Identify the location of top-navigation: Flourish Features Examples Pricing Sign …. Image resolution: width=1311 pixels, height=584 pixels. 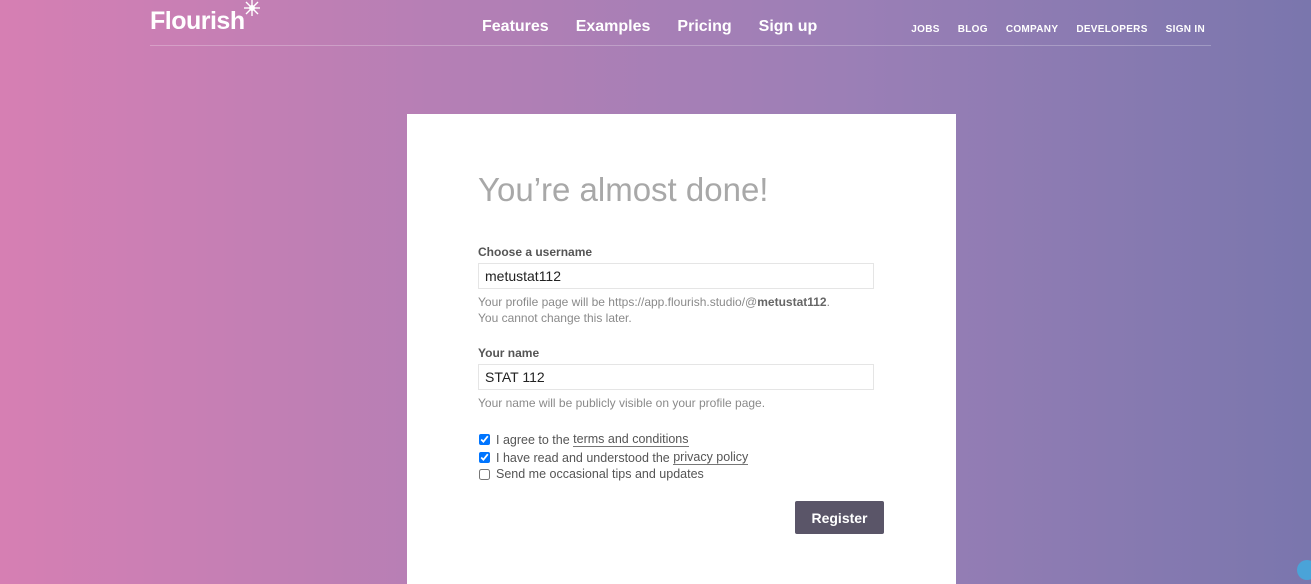
(680, 23).